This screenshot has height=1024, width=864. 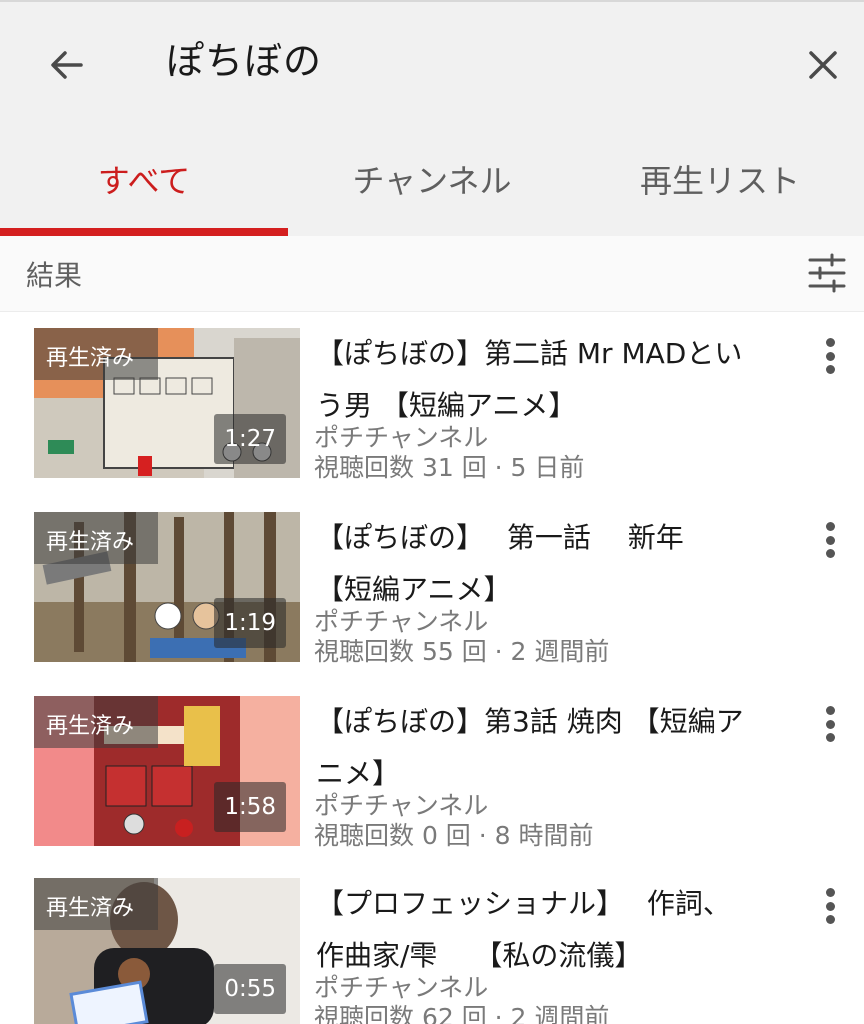 What do you see at coordinates (552, 748) in the screenshot?
I see `video-title: 【ぽちぼの】第3話 焼肉 【短編ア ニメ】` at bounding box center [552, 748].